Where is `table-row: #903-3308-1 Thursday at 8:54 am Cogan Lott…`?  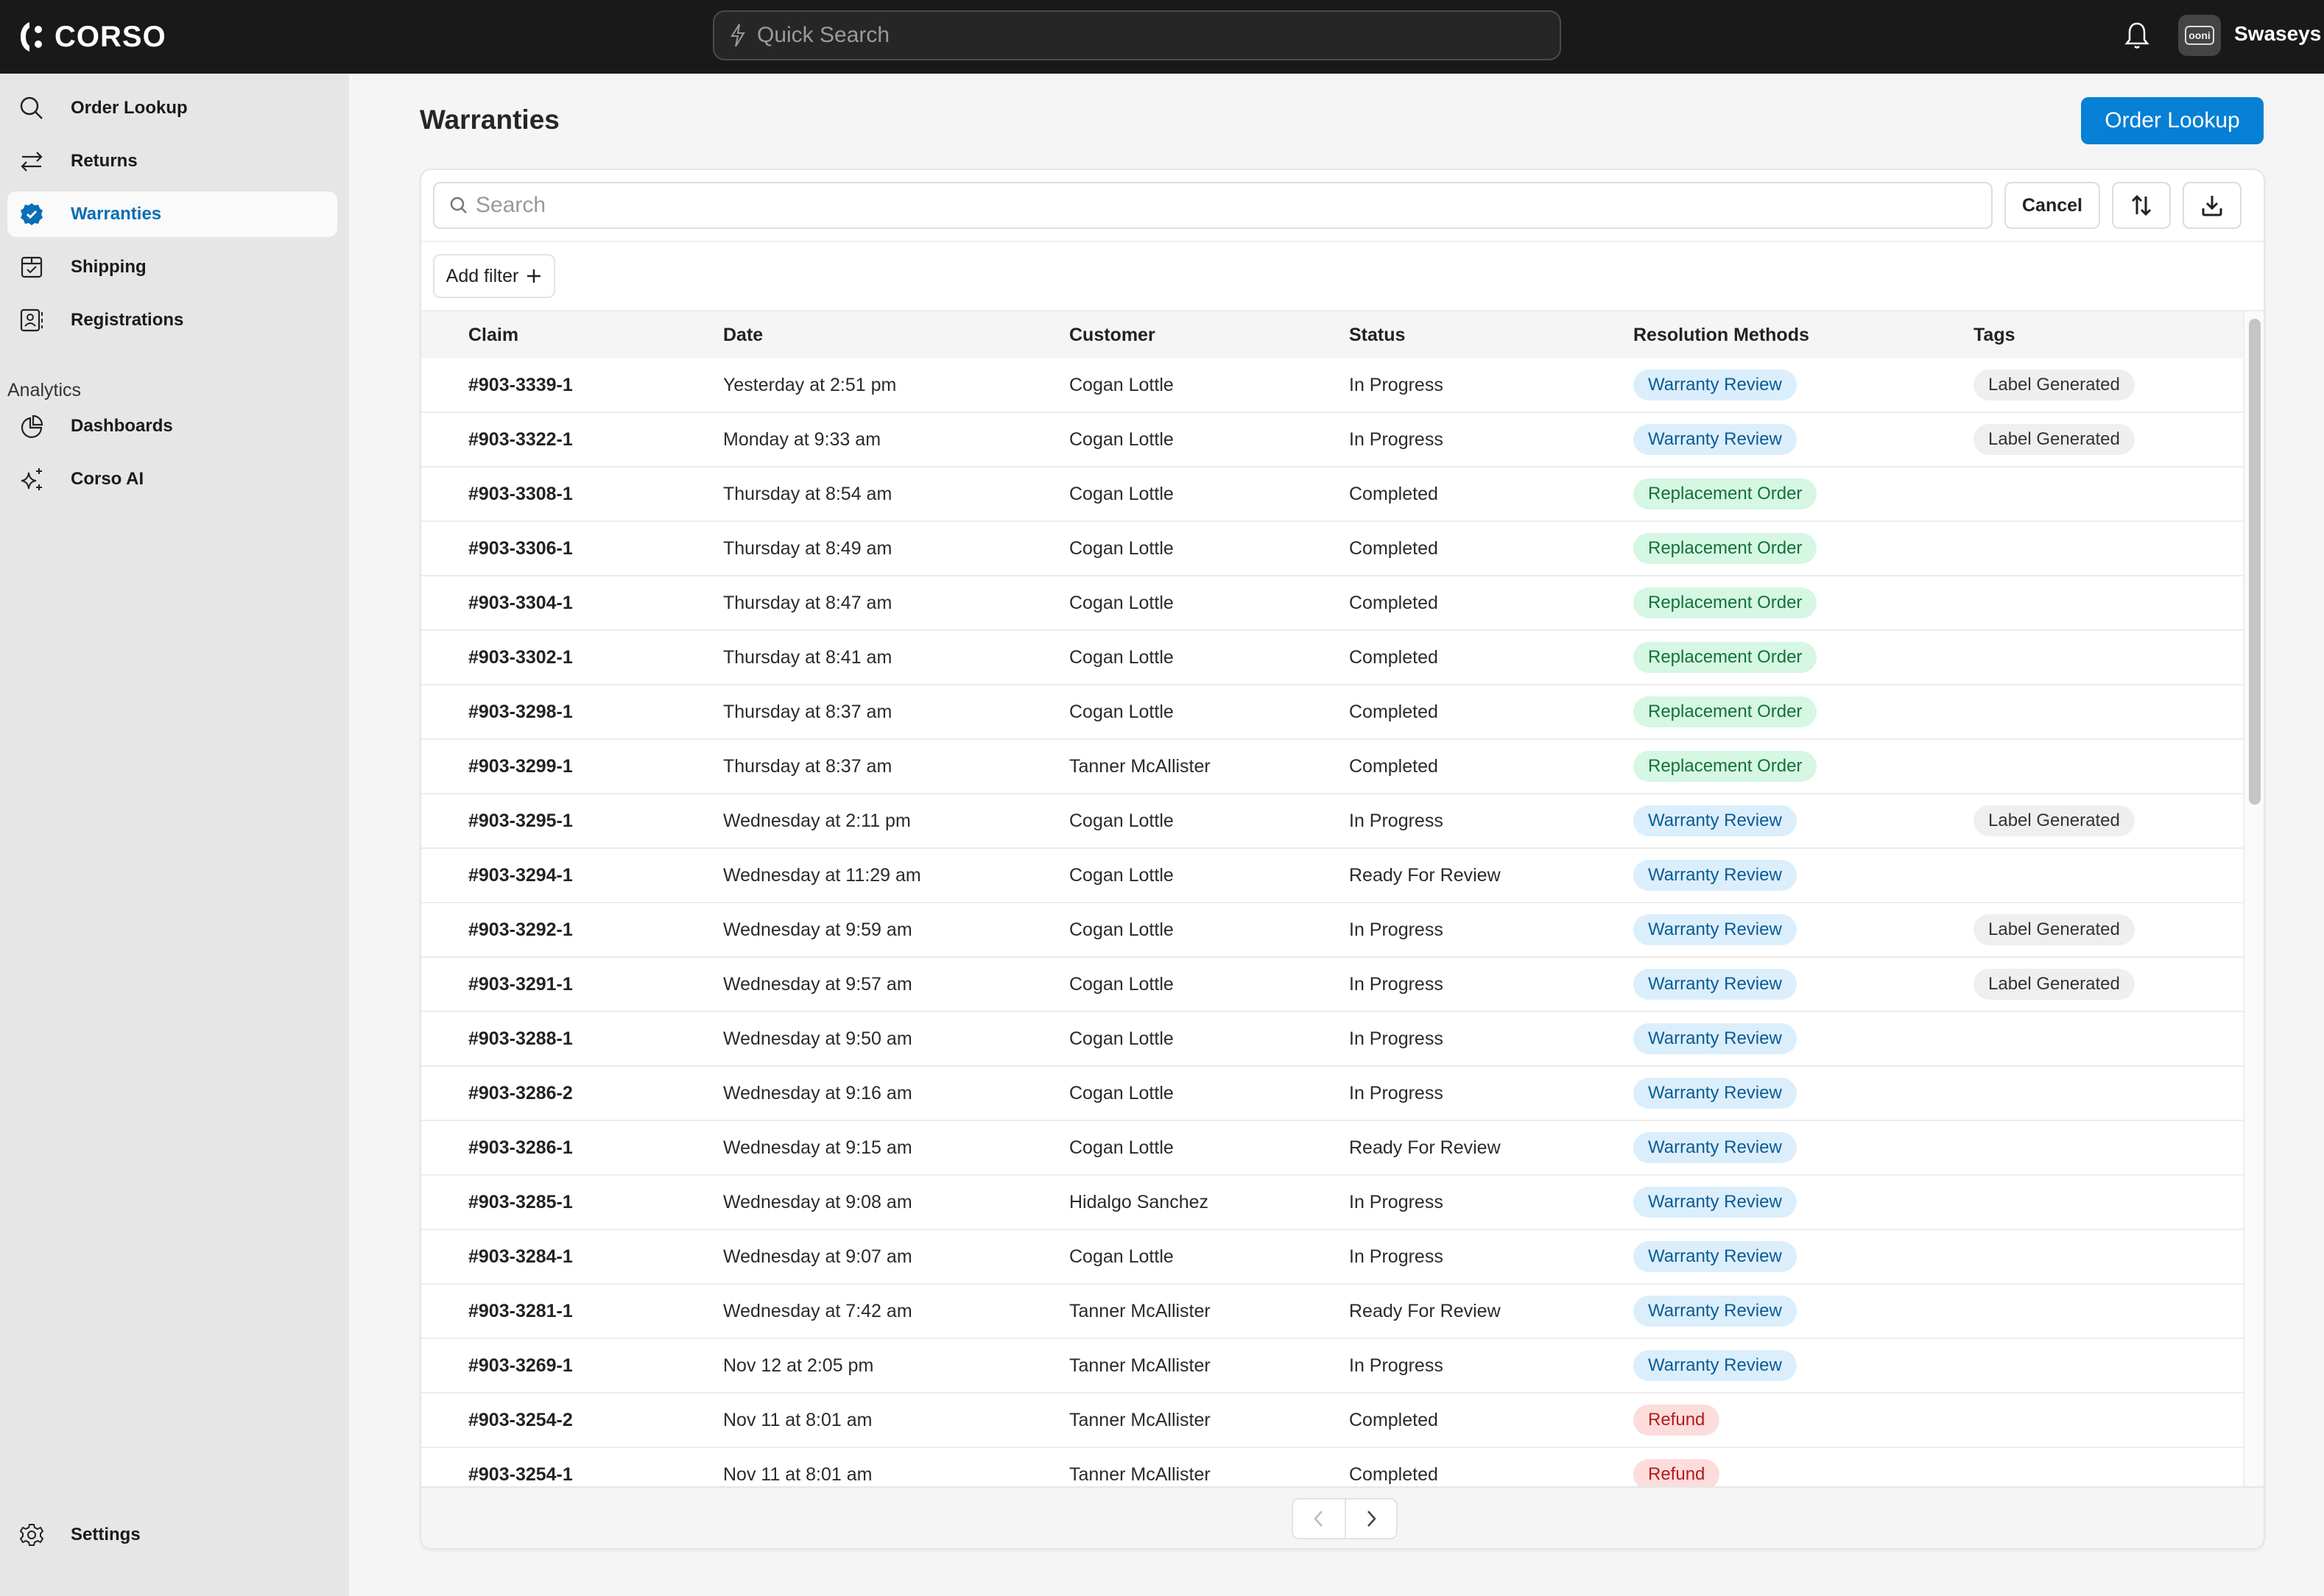
table-row: #903-3308-1 Thursday at 8:54 am Cogan Lott… is located at coordinates (1332, 494).